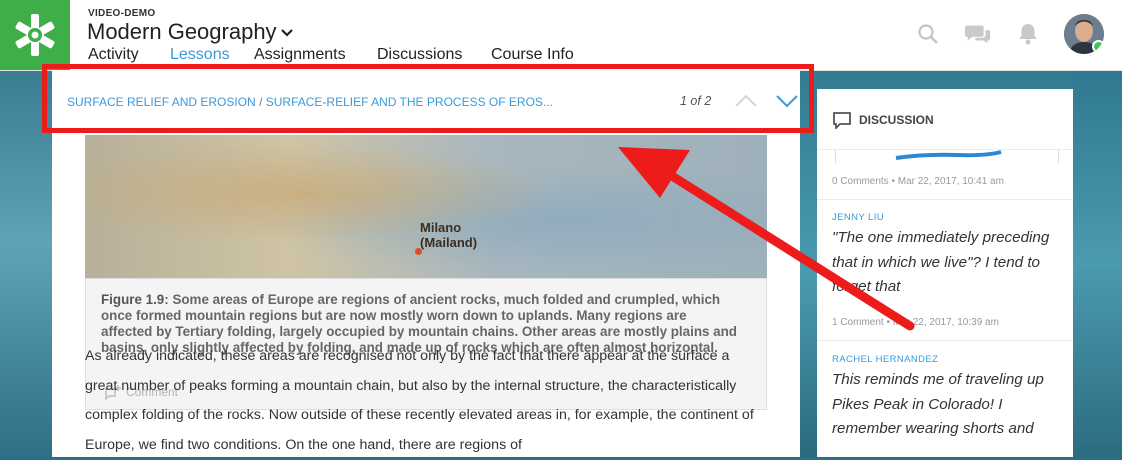 This screenshot has width=1122, height=460. What do you see at coordinates (858, 217) in the screenshot?
I see `post-author: JENNY LIU` at bounding box center [858, 217].